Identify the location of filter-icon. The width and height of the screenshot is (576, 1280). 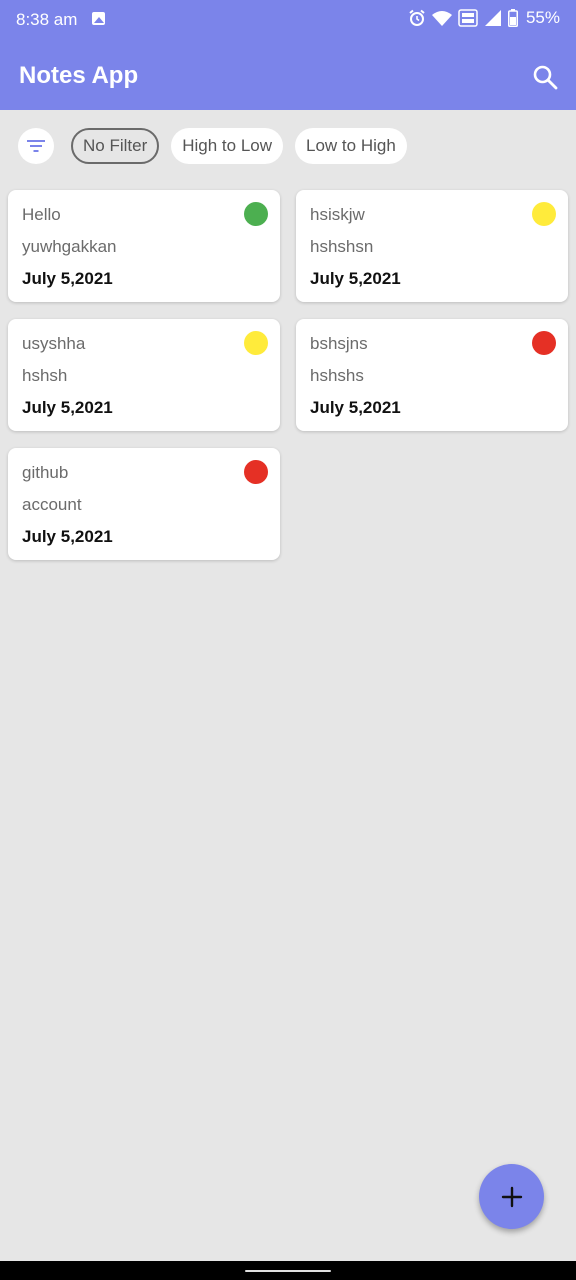
(36, 146).